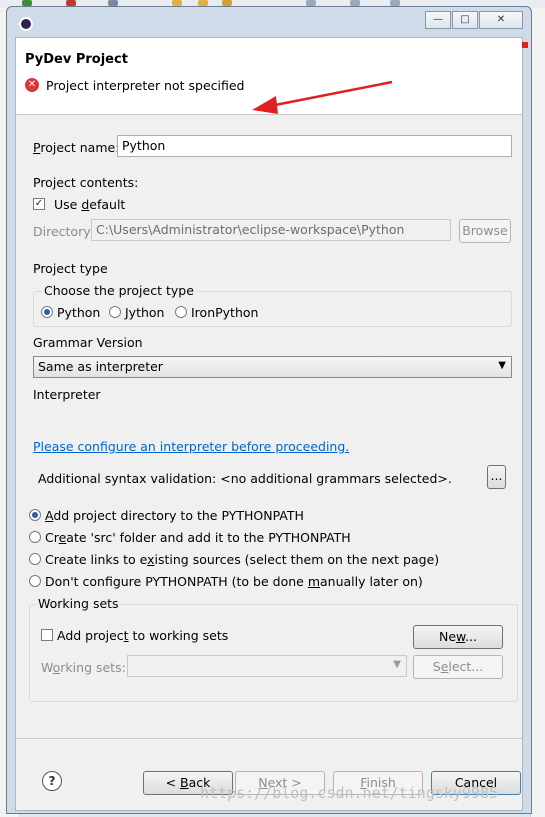 The width and height of the screenshot is (545, 817). What do you see at coordinates (225, 312) in the screenshot?
I see `ironpython-radio-label: IronPython` at bounding box center [225, 312].